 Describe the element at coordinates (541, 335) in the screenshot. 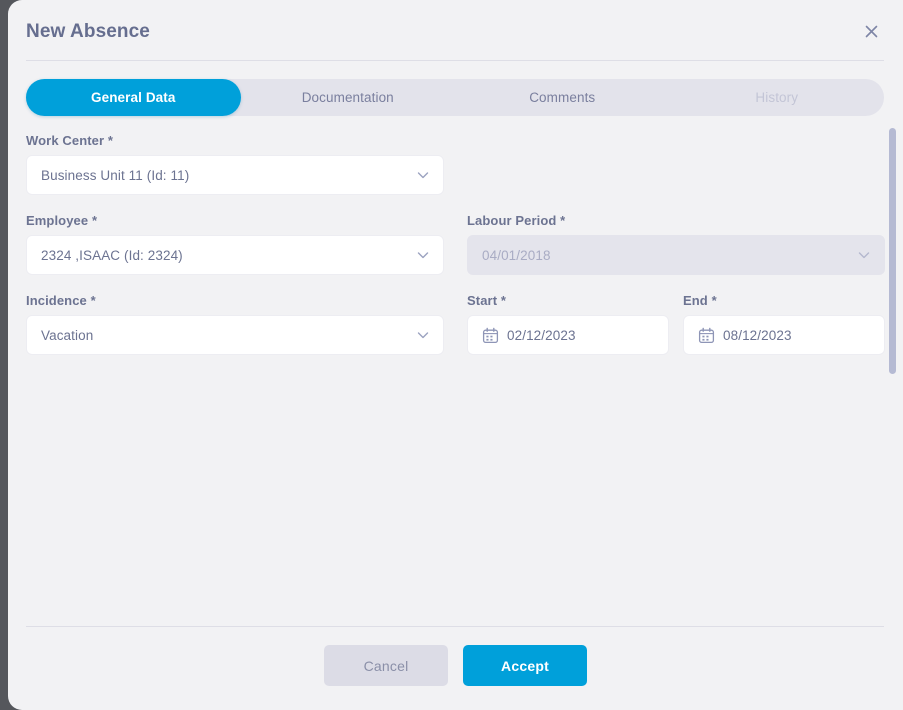

I see `start-date-value: 02/12/2023` at that location.